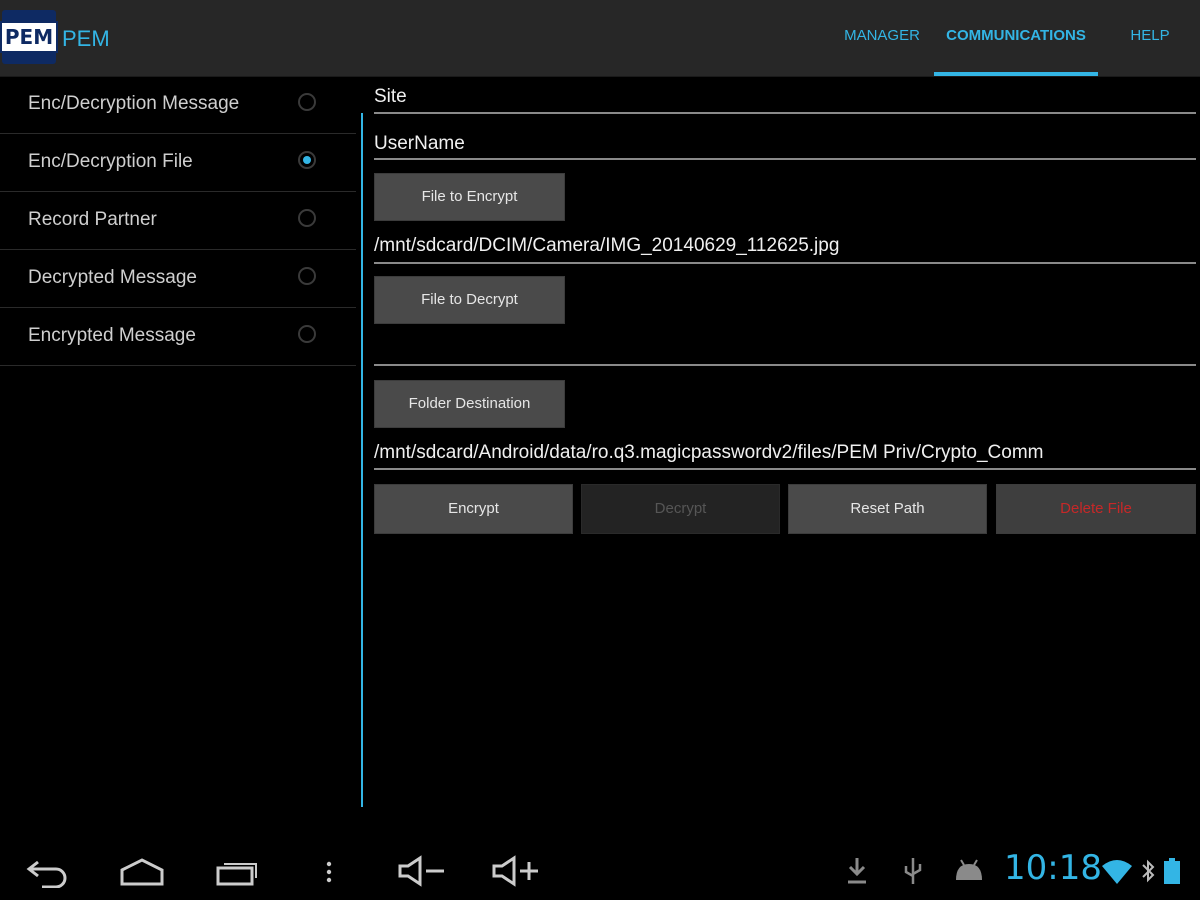 The width and height of the screenshot is (1200, 900). Describe the element at coordinates (142, 871) in the screenshot. I see `home-icon` at that location.